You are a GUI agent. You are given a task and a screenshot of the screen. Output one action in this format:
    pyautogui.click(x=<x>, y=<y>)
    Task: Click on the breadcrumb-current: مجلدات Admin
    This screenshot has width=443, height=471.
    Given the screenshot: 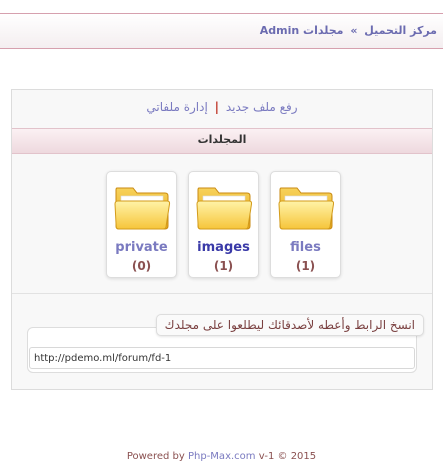 What is the action you would take?
    pyautogui.click(x=302, y=30)
    